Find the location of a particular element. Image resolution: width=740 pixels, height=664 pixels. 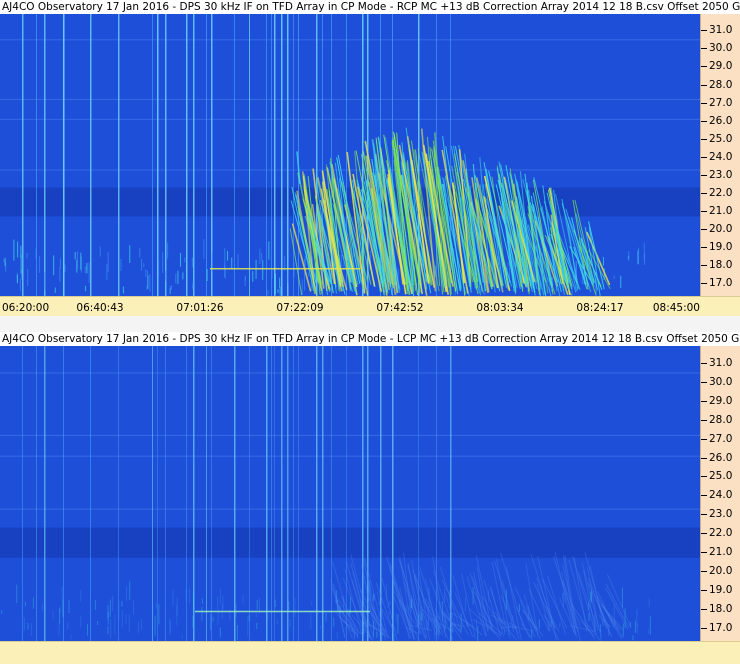

rcp-freq-tick: 21.0 is located at coordinates (716, 211).